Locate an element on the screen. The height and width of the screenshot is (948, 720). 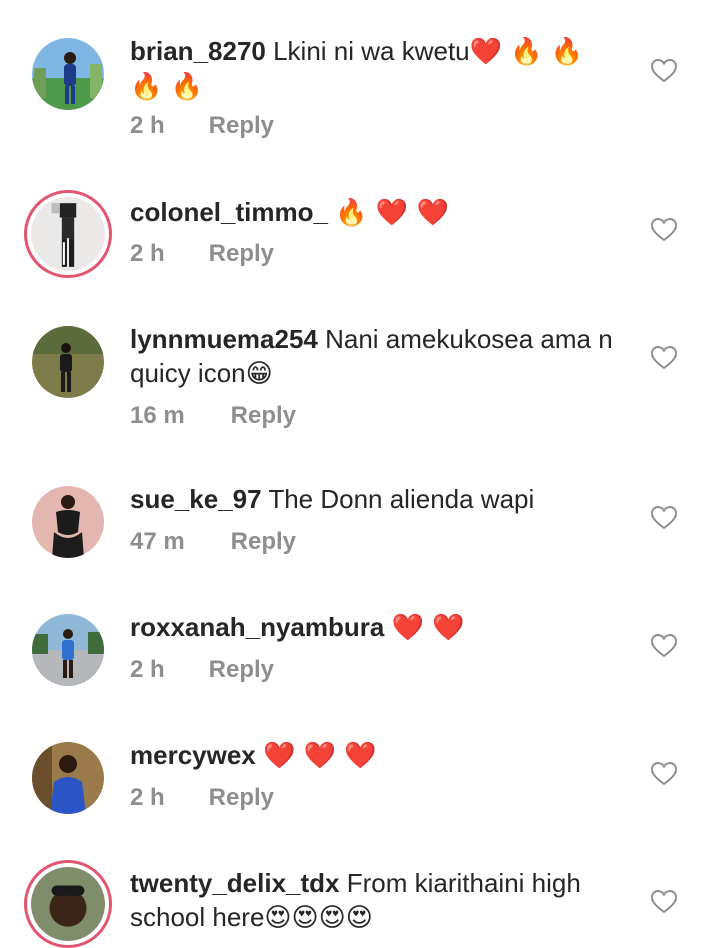
comment-item: mercywex ❤️ ❤️ ❤️ 2 h Reply is located at coordinates (360, 783).